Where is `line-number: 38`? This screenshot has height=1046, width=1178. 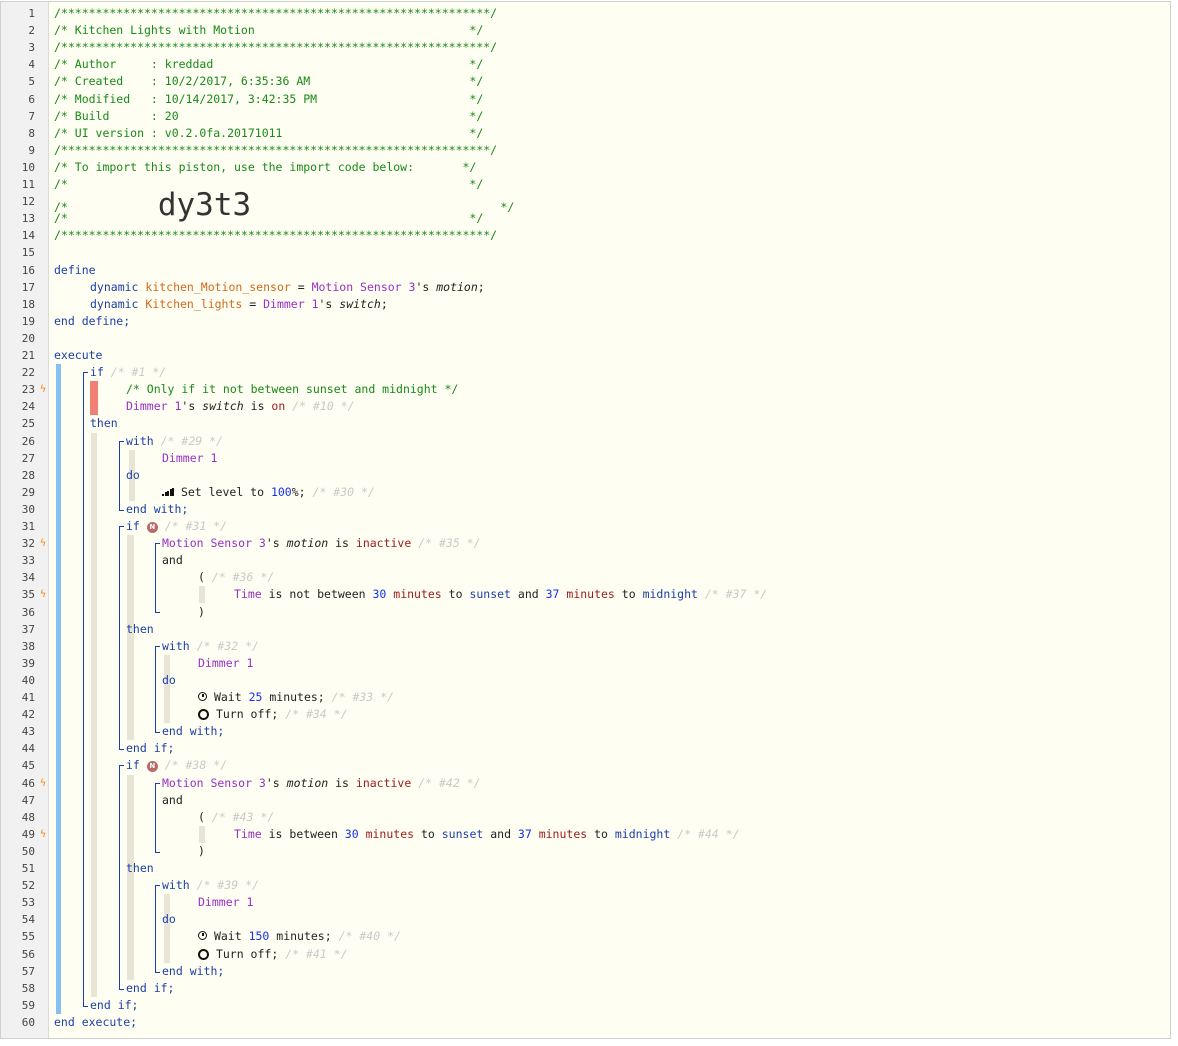 line-number: 38 is located at coordinates (28, 646).